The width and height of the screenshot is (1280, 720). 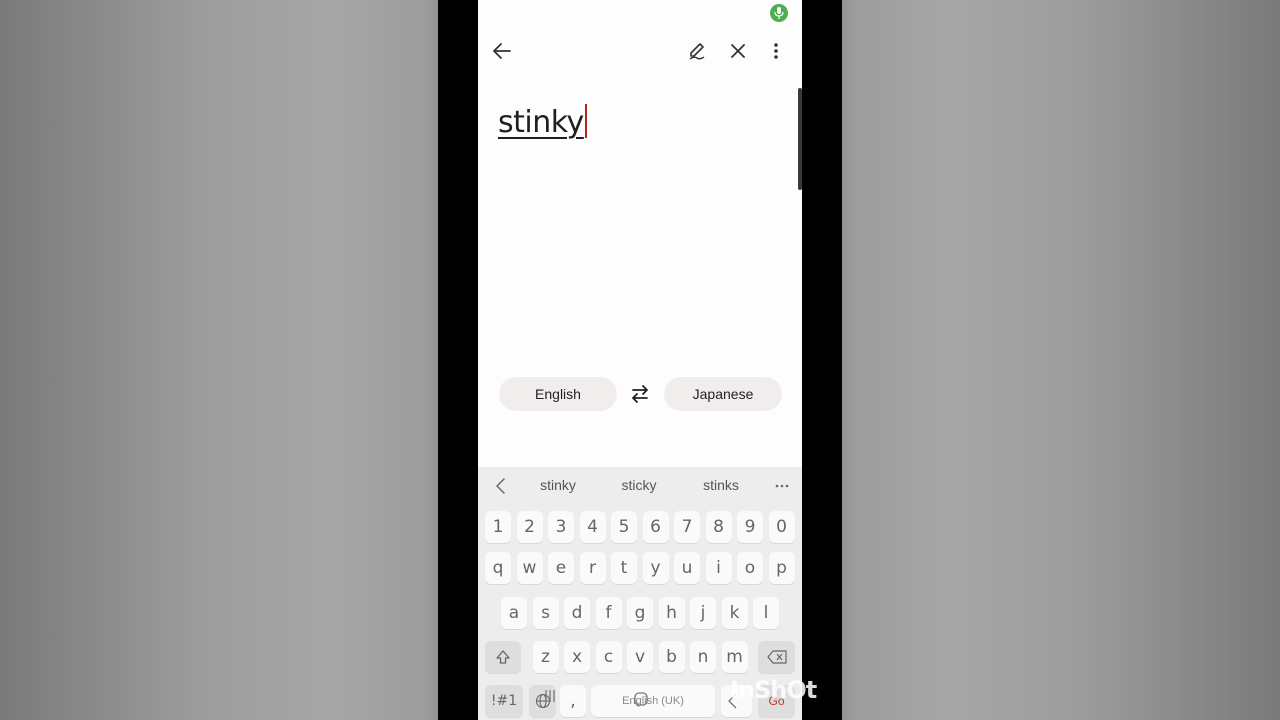 I want to click on key: 6, so click(x=655, y=527).